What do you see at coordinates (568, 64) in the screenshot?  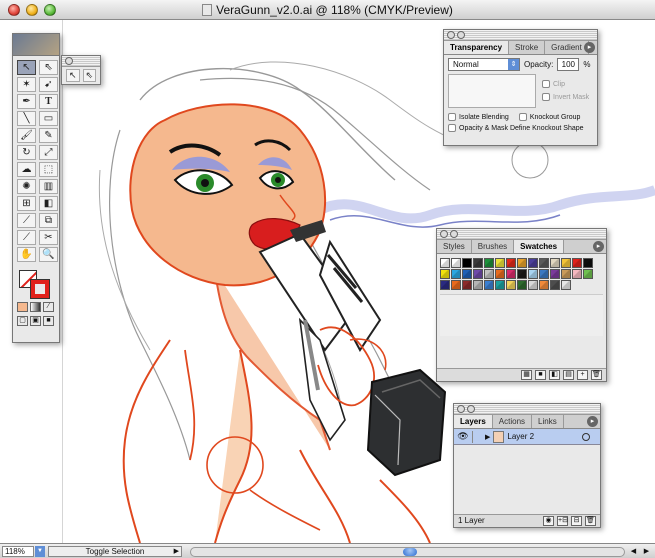 I see `opacity-field: 100` at bounding box center [568, 64].